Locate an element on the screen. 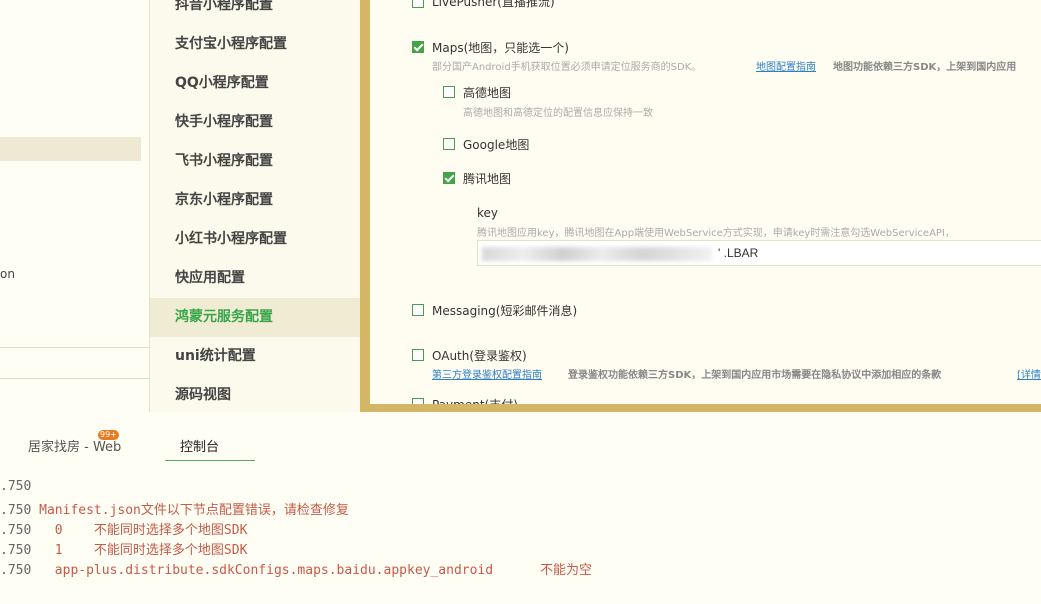 Image resolution: width=1041 pixels, height=604 pixels. oauth-sdk-note: 登录鉴权功能依赖三方SDK，上架到国内应用市场需要在隐私协议中添加相应的条款 is located at coordinates (755, 375).